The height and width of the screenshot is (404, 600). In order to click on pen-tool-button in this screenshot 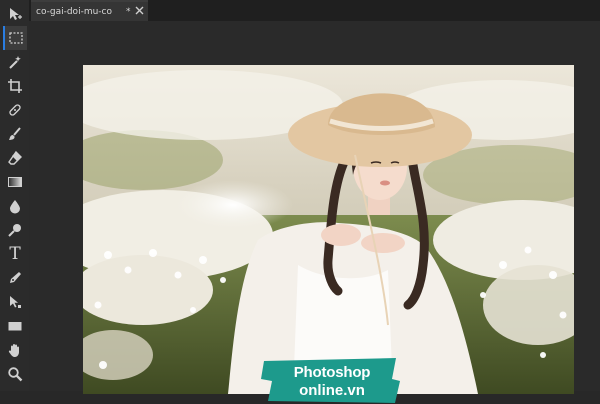, I will do `click(15, 278)`.